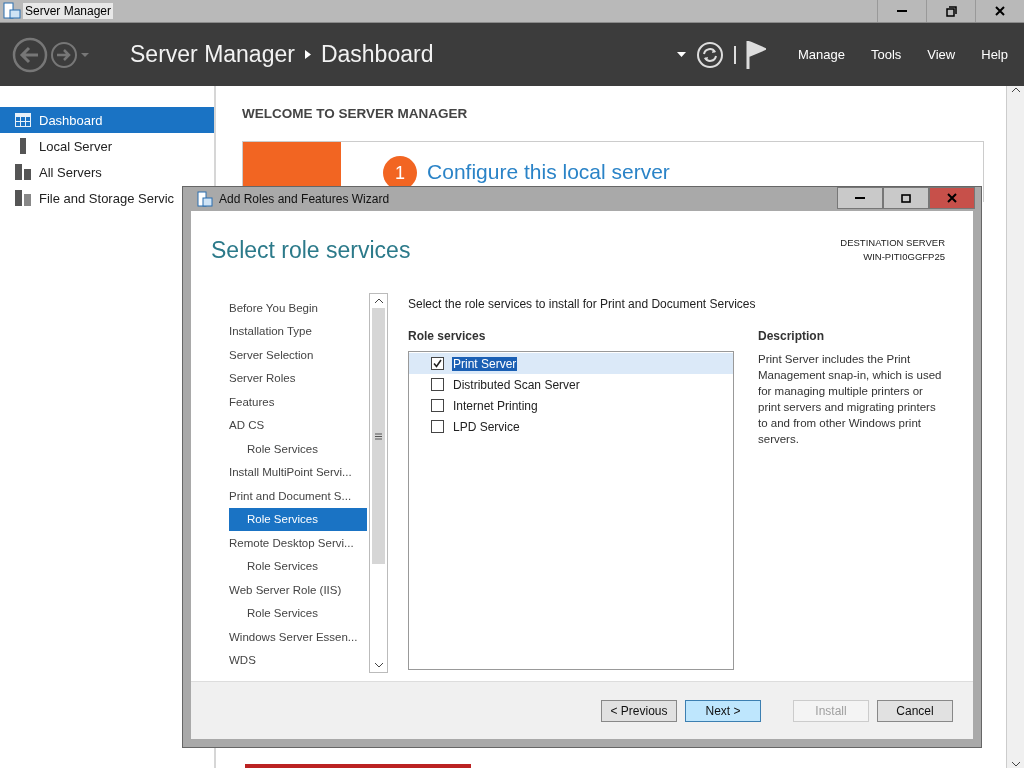  I want to click on back-icon, so click(30, 54).